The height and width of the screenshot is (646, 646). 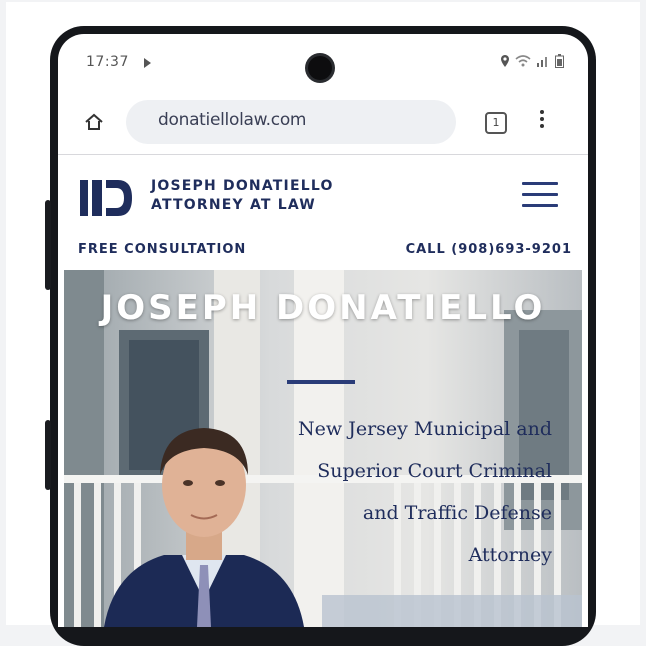 What do you see at coordinates (107, 62) in the screenshot?
I see `status-time: 17:37` at bounding box center [107, 62].